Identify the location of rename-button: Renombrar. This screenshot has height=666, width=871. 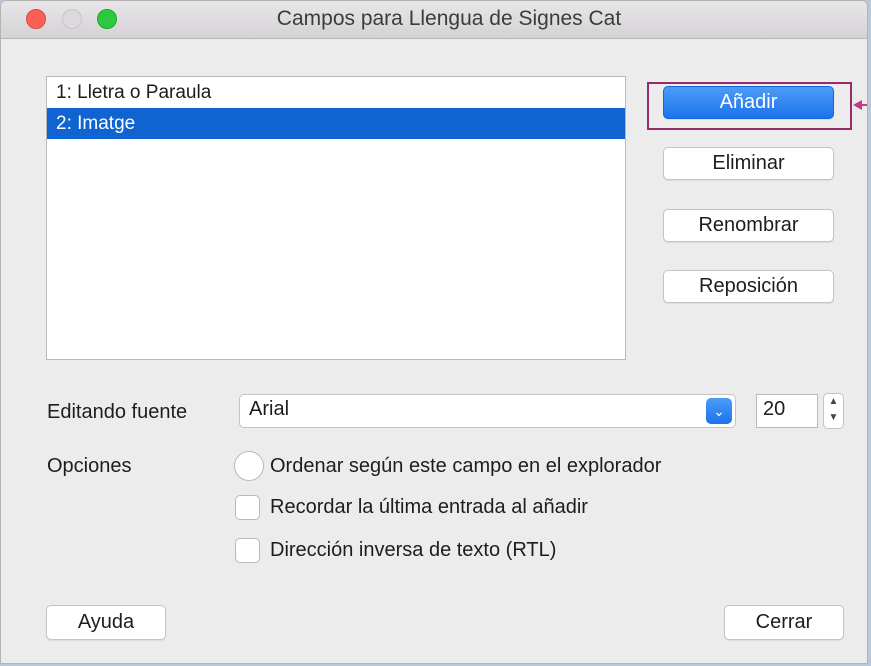
(748, 225).